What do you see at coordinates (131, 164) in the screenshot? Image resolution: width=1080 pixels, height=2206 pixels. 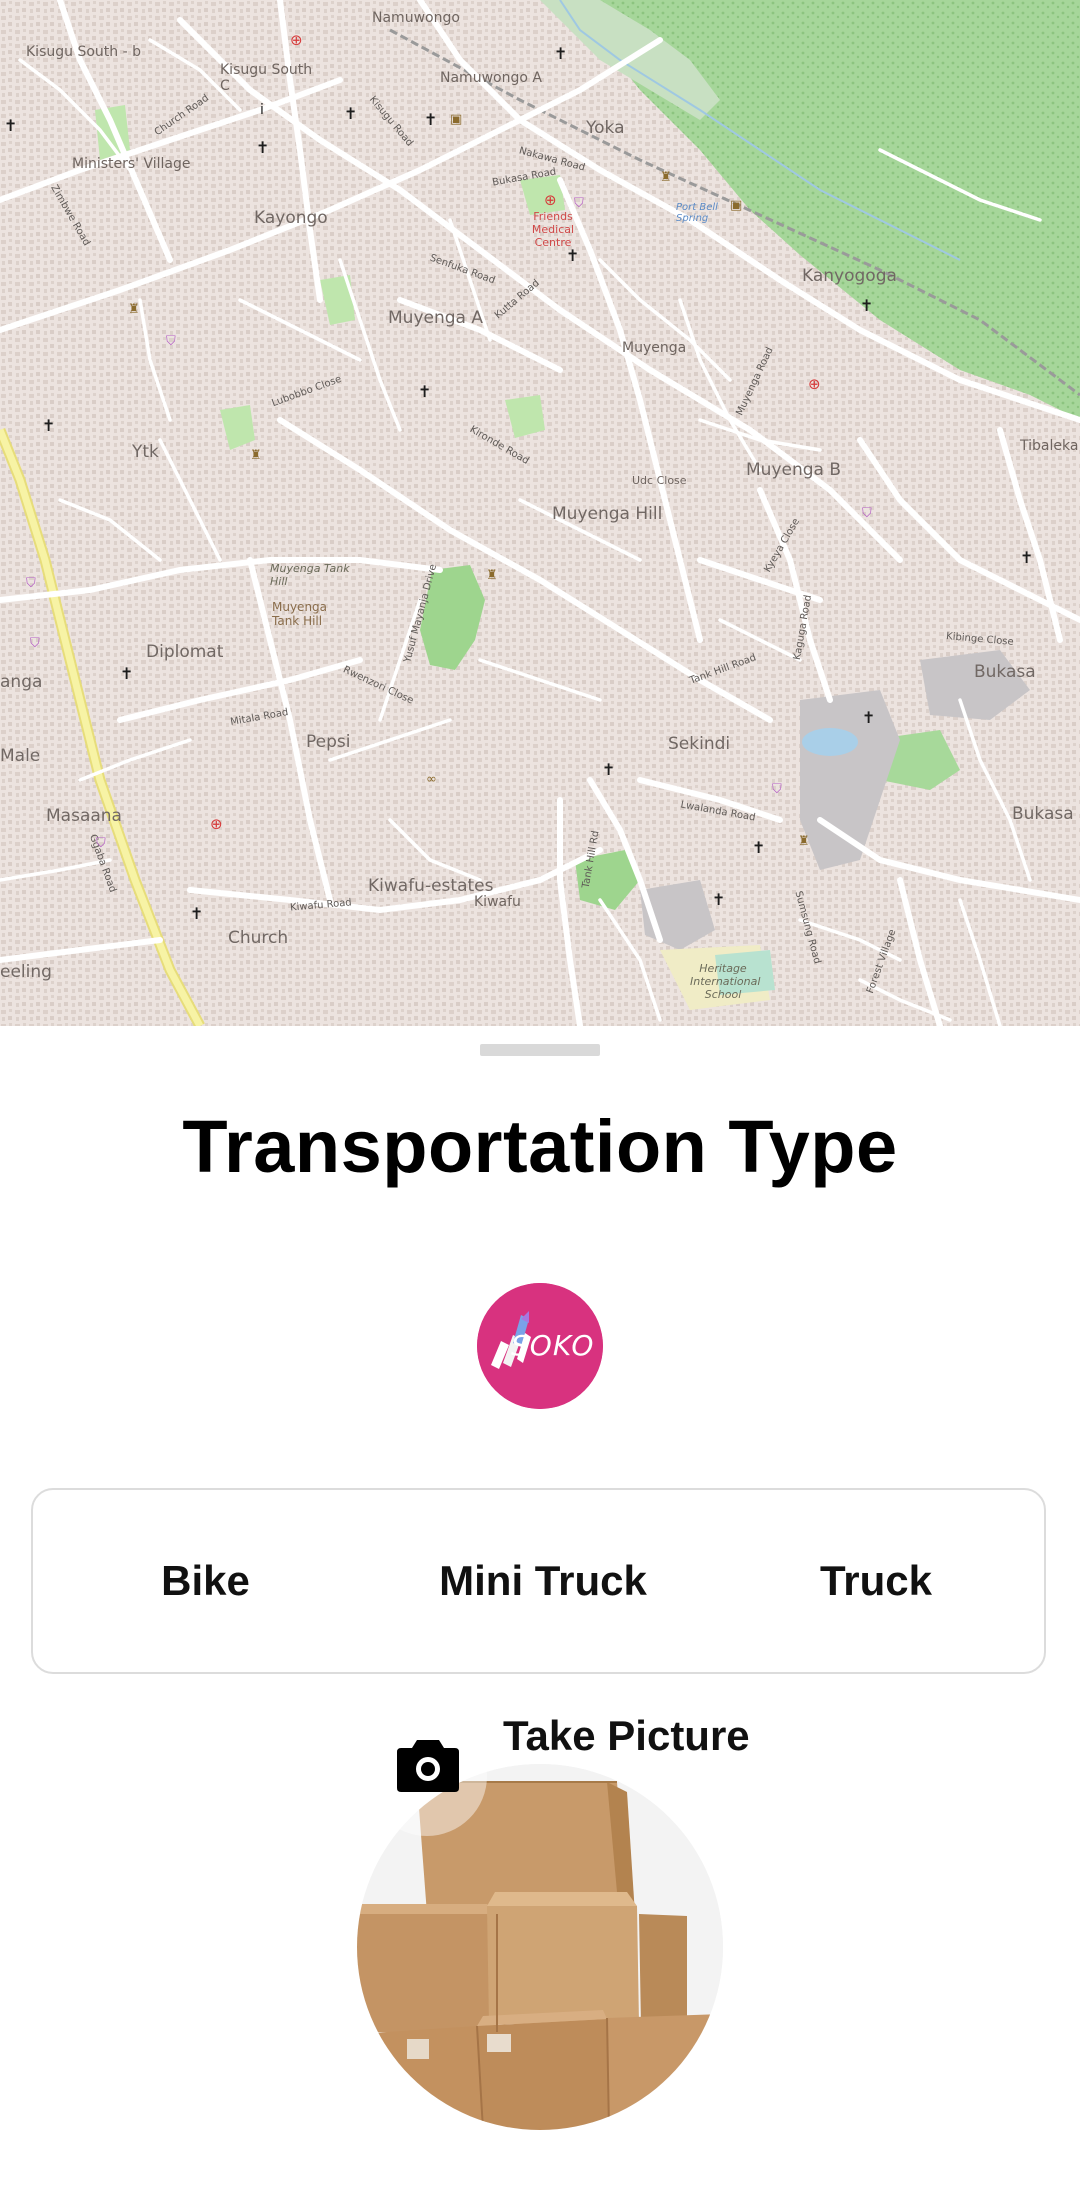 I see `map-area-label: Ministers' Village` at bounding box center [131, 164].